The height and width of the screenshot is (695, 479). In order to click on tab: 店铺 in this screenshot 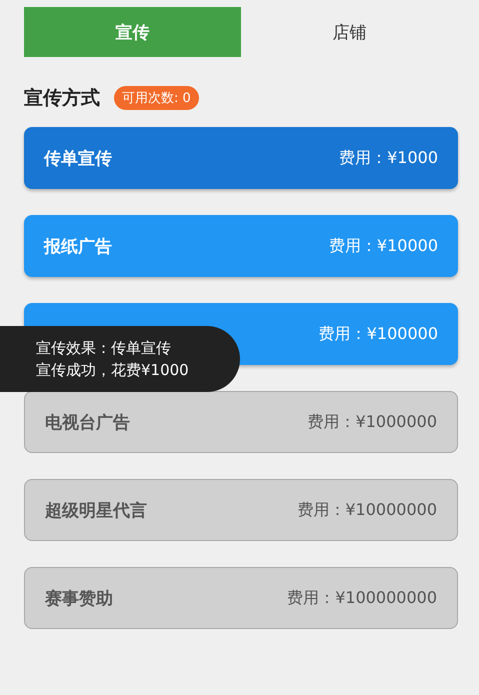, I will do `click(349, 32)`.